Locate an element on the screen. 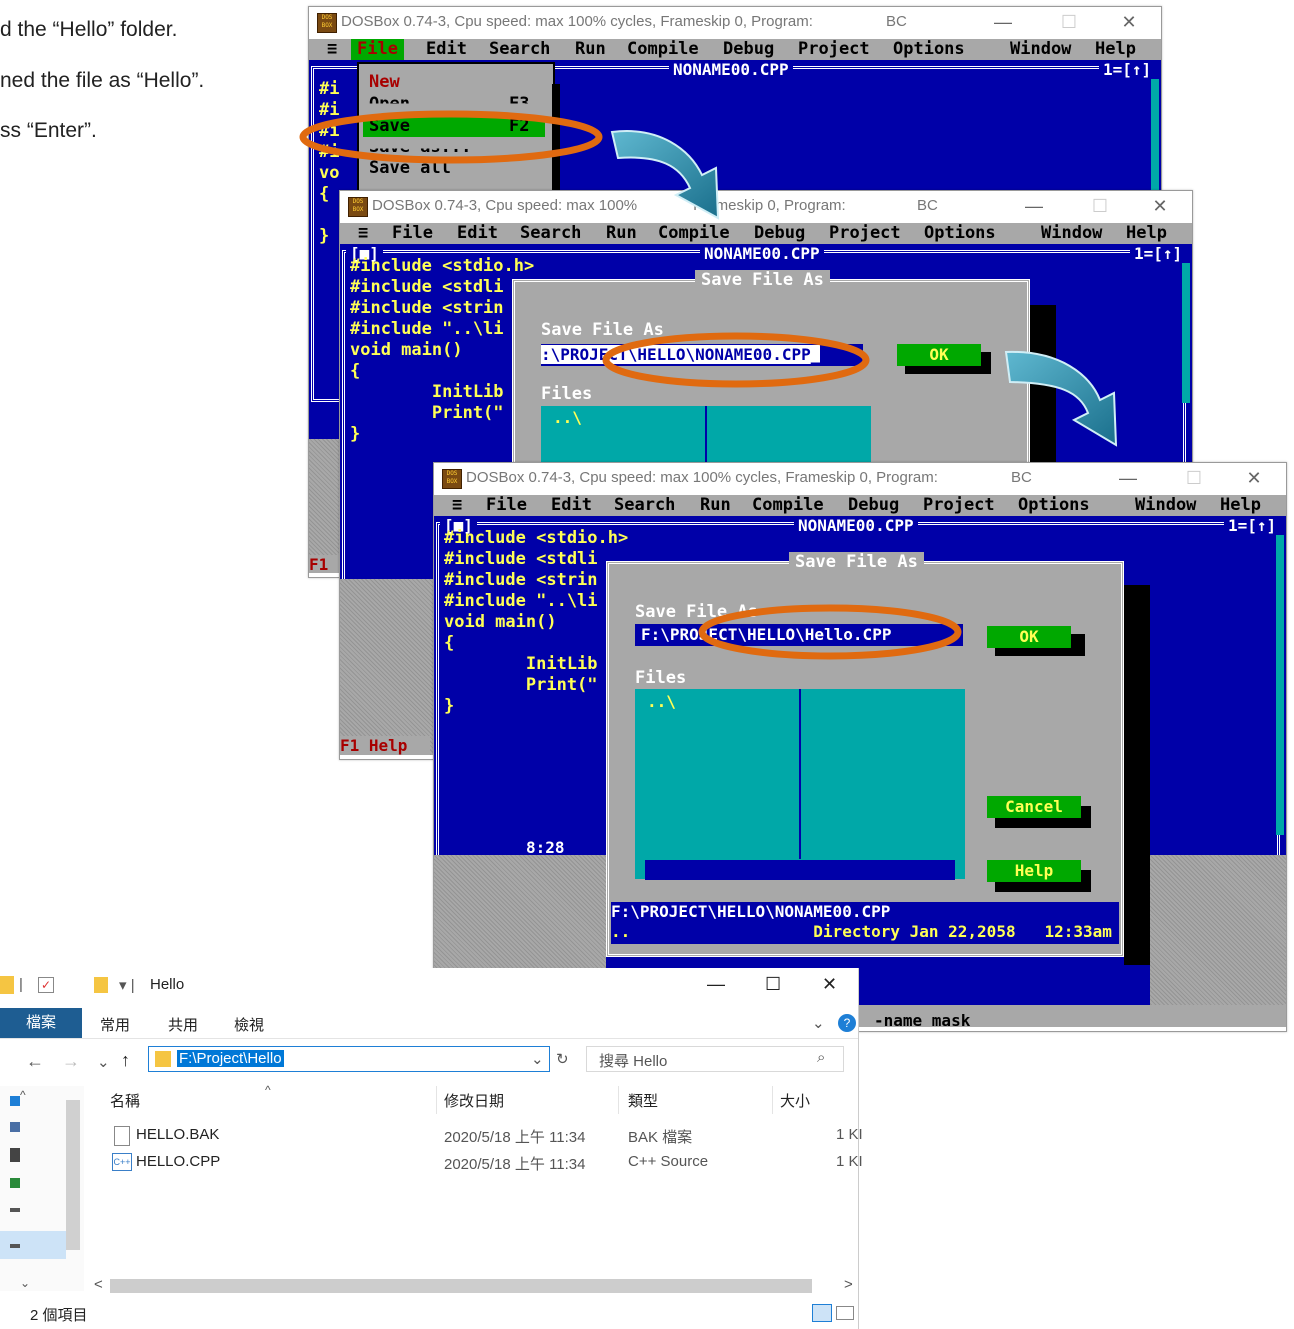 This screenshot has height=1329, width=1294. scroll-down-icon: ⌄ is located at coordinates (25, 1283).